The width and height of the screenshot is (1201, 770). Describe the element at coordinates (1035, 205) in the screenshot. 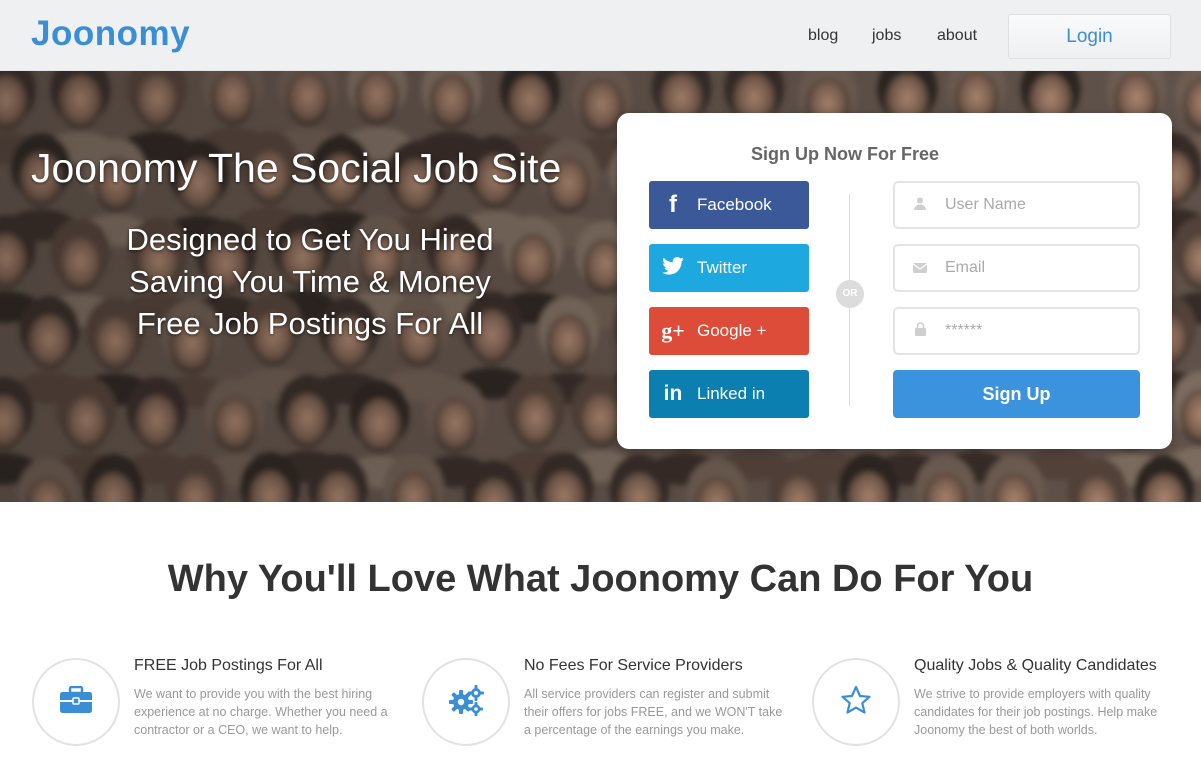

I see `username-input` at that location.